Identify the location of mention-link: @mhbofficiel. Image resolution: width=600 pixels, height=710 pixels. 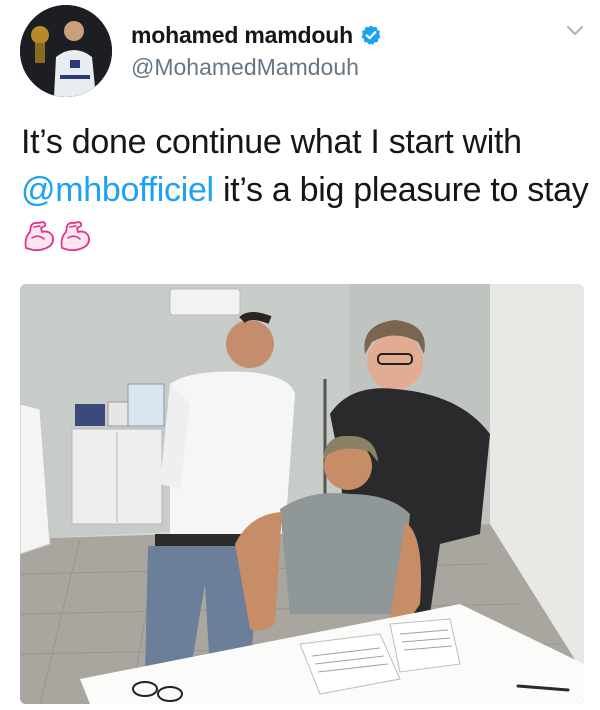
(117, 190).